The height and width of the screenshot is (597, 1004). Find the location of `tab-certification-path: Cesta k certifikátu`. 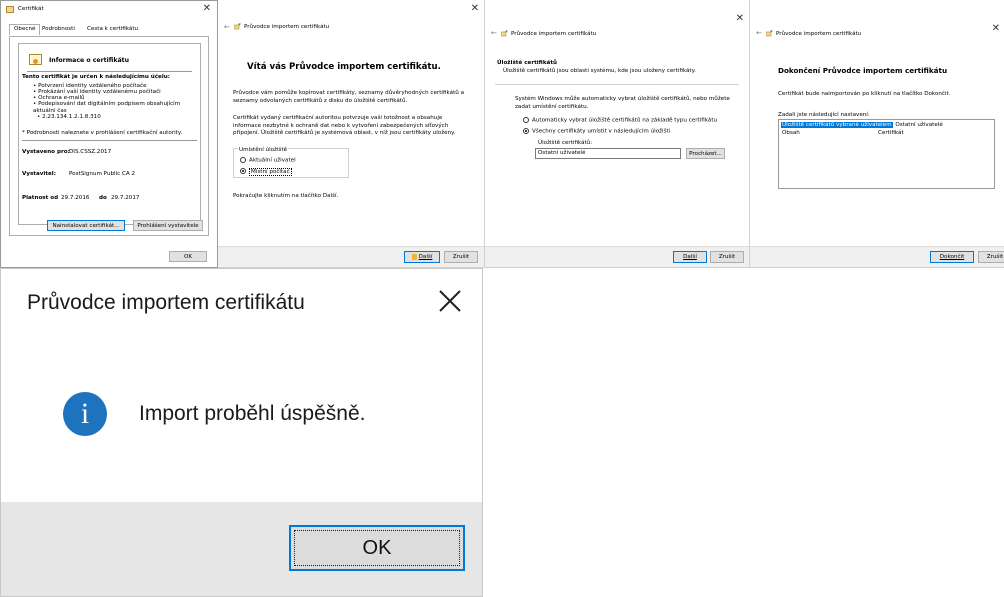

tab-certification-path: Cesta k certifikátu is located at coordinates (112, 30).